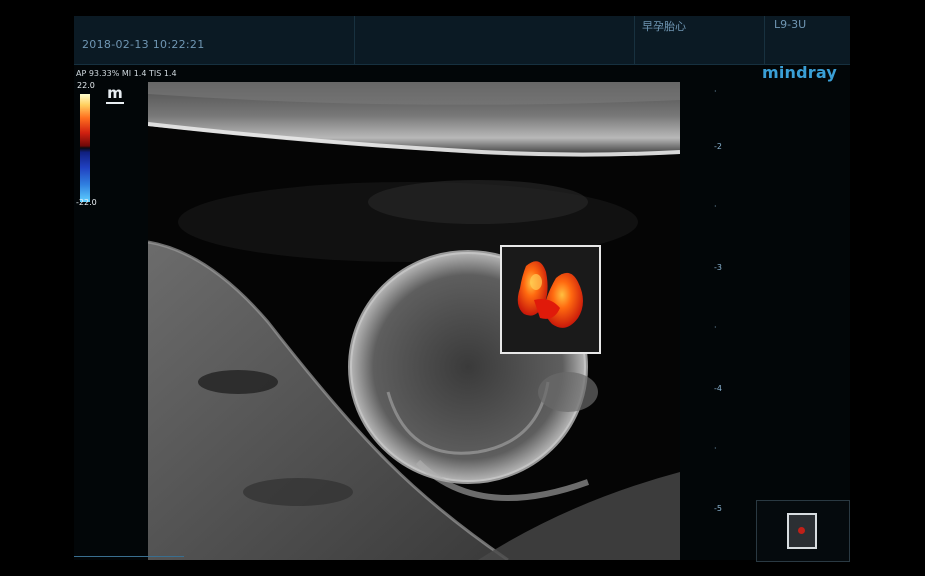 This screenshot has height=576, width=925. What do you see at coordinates (129, 556) in the screenshot?
I see `progress-line` at bounding box center [129, 556].